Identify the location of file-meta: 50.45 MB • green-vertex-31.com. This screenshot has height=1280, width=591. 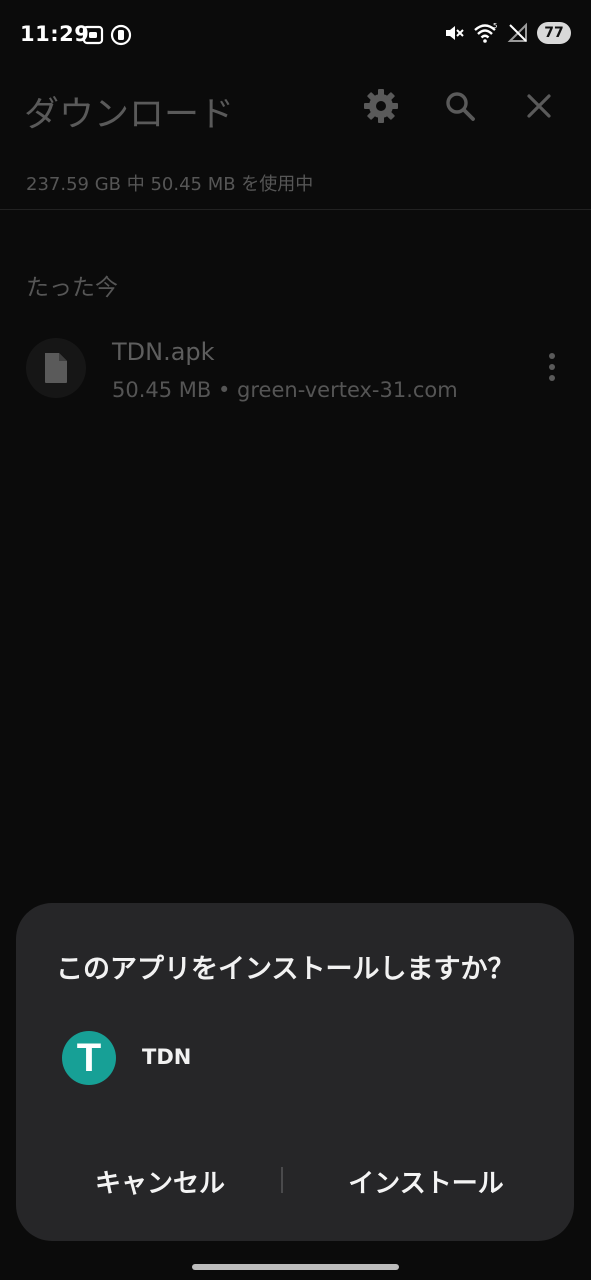
(285, 390).